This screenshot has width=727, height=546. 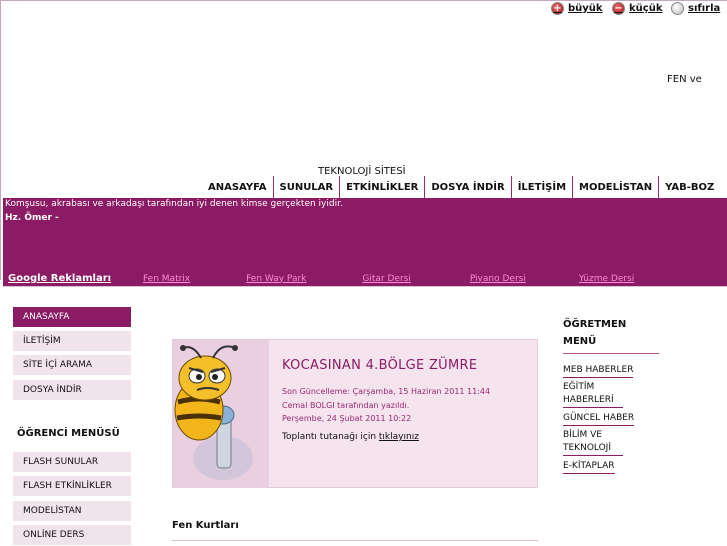 I want to click on font-bigger-button: + büyük, so click(x=577, y=8).